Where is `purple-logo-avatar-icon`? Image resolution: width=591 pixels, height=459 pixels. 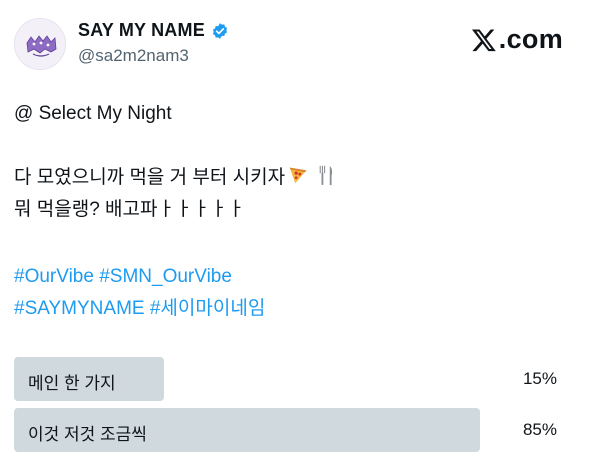 purple-logo-avatar-icon is located at coordinates (40, 44).